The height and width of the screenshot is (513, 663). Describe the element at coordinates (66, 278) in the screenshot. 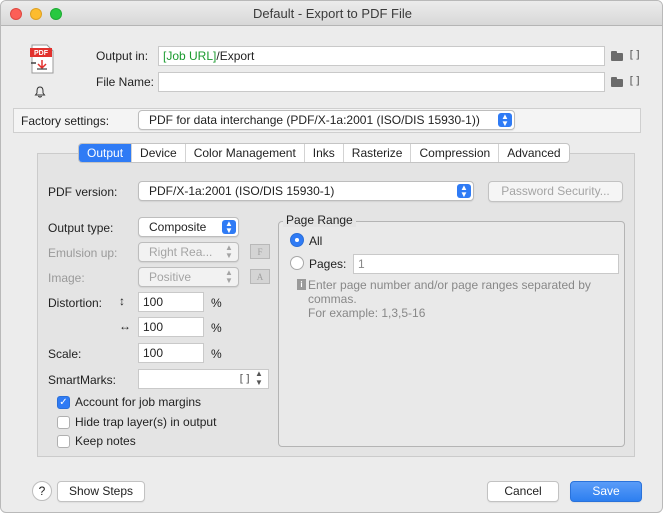

I see `image-label: Image:` at that location.